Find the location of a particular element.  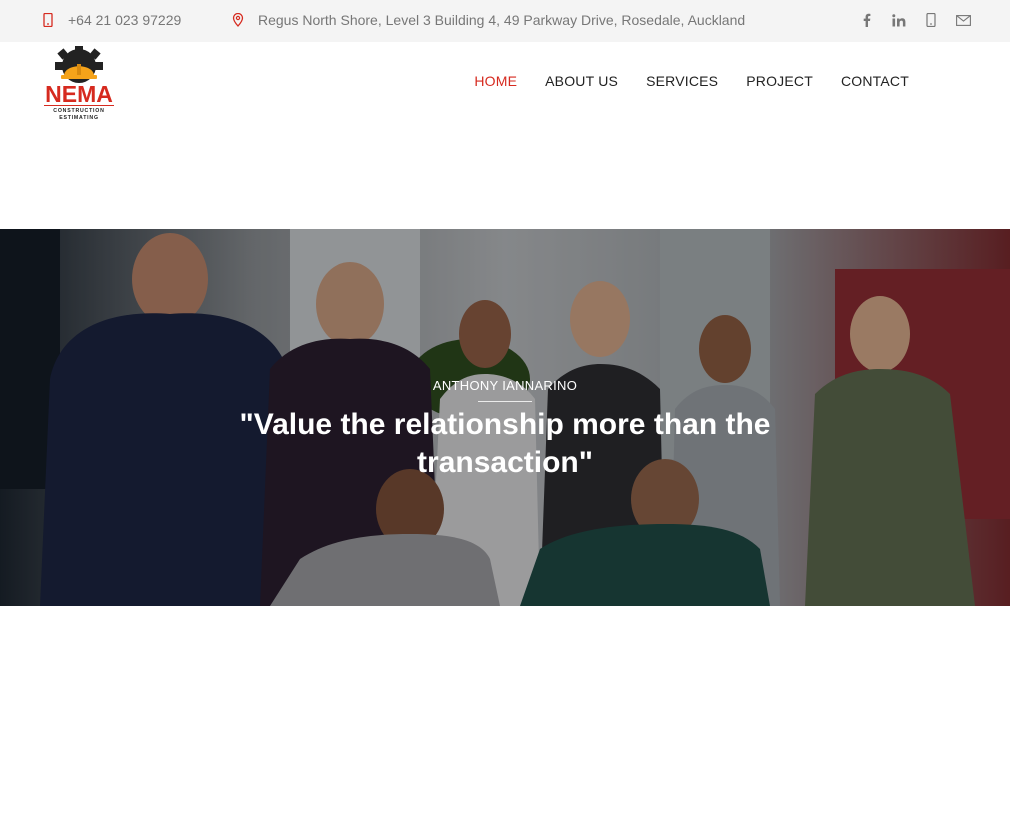

social-links is located at coordinates (915, 20).